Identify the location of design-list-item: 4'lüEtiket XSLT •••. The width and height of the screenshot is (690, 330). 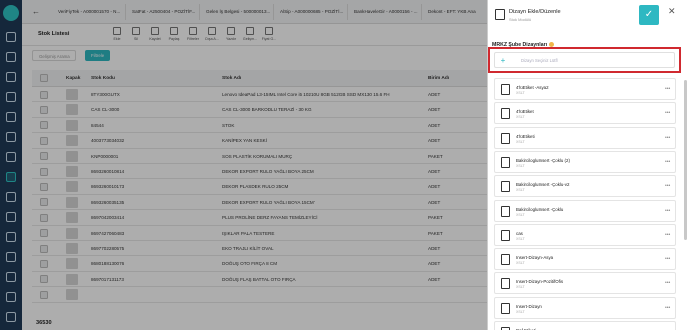
(585, 113).